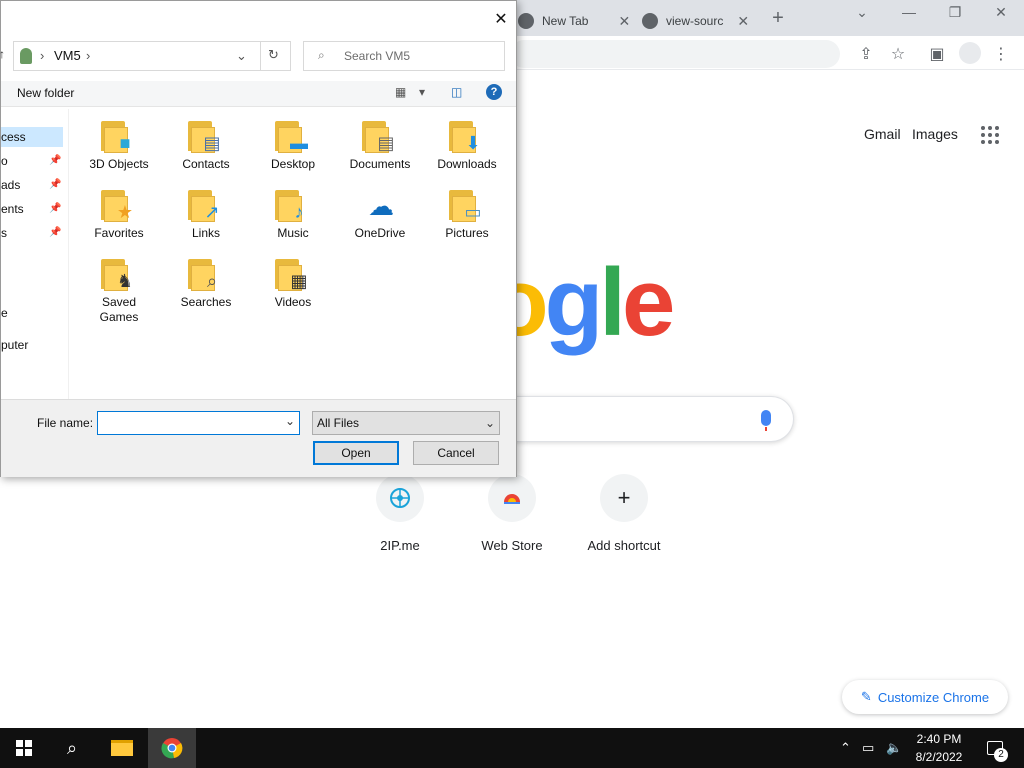 This screenshot has height=768, width=1024. I want to click on pictures-folder-icon: ▭, so click(467, 205).